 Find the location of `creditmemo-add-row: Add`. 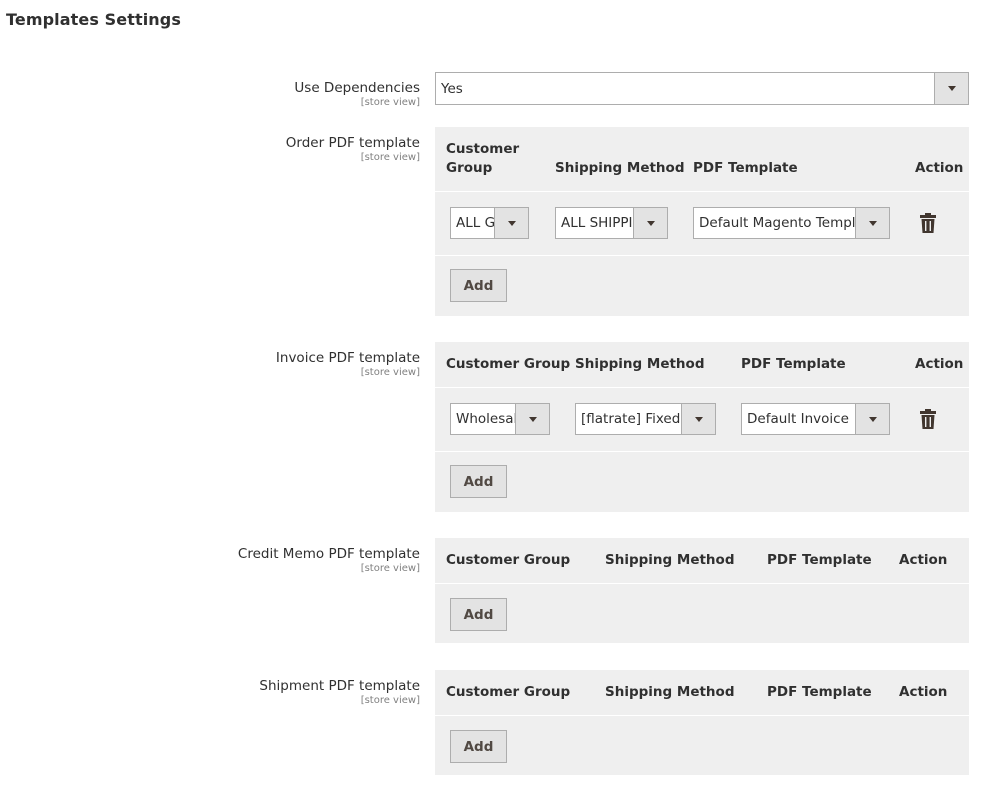

creditmemo-add-row: Add is located at coordinates (702, 613).